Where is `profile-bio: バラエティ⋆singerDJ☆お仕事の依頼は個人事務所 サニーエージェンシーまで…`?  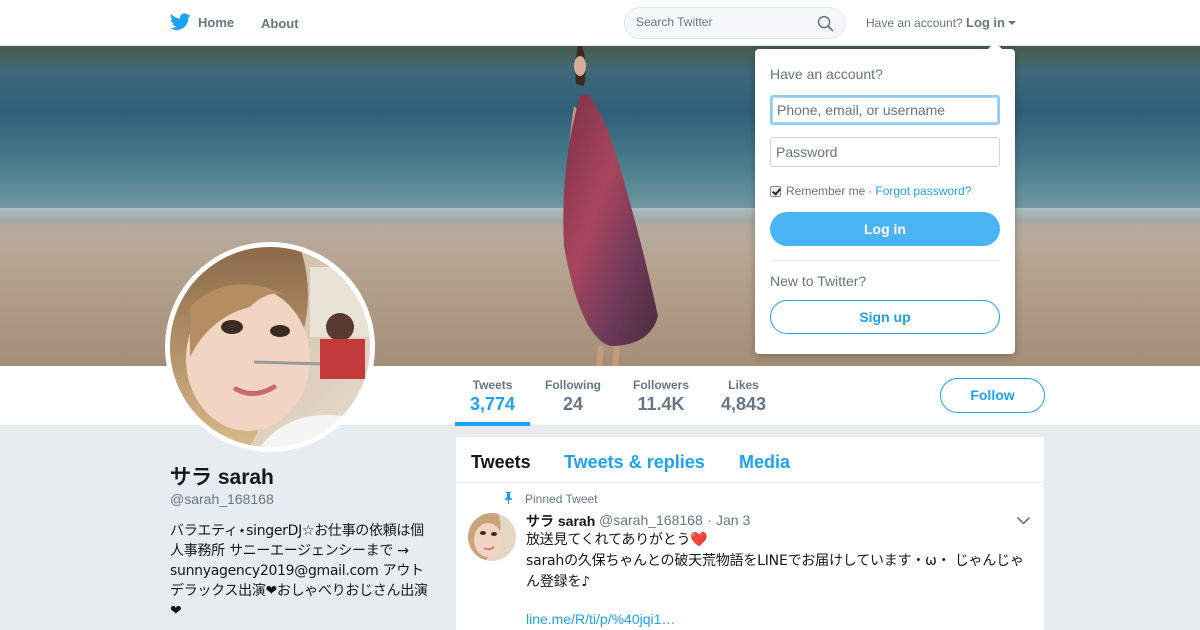 profile-bio: バラエティ⋆singerDJ☆お仕事の依頼は個人事務所 サニーエージェンシーまで… is located at coordinates (299, 571).